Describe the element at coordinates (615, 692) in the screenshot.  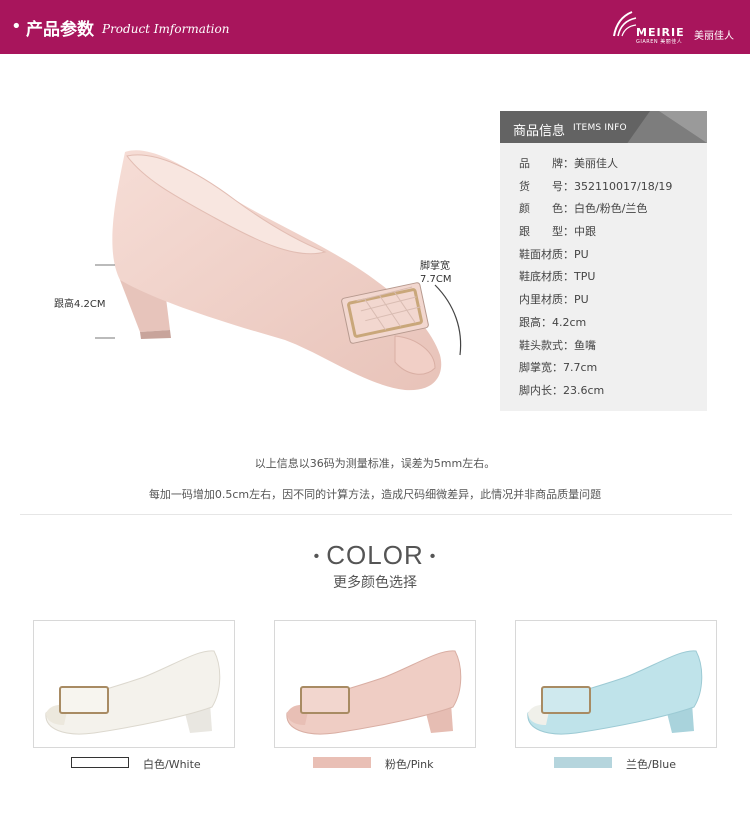
I see `shoe-blue-image` at that location.